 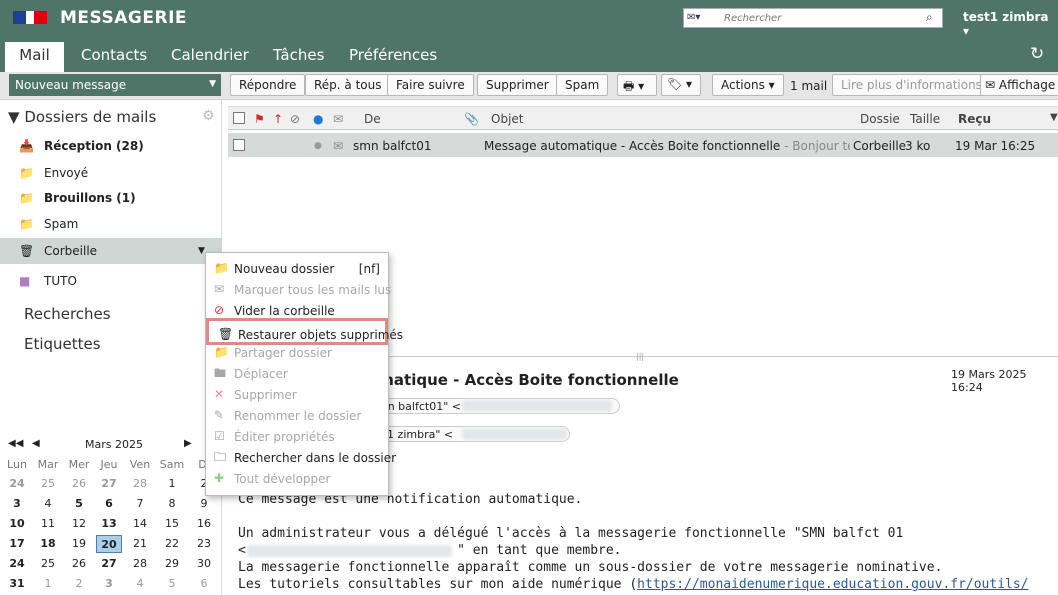 I want to click on calendar-day: 21, so click(x=140, y=544).